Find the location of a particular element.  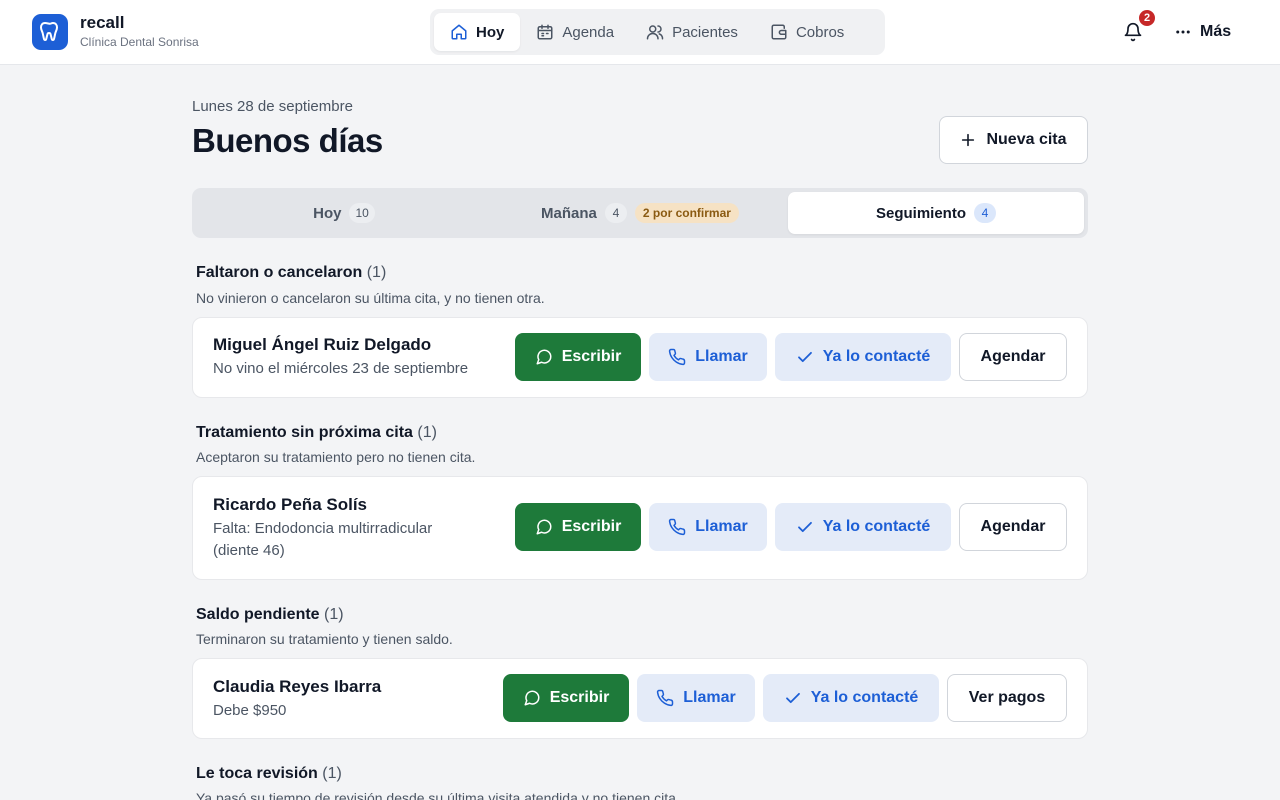

plus-icon is located at coordinates (968, 140).